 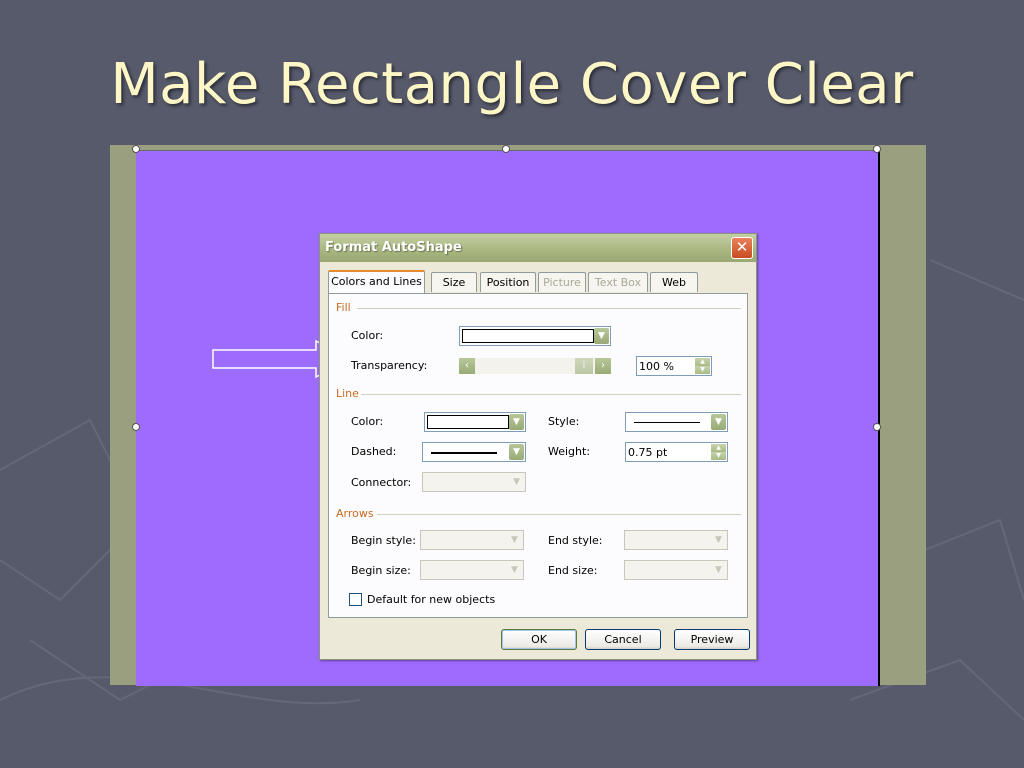 What do you see at coordinates (674, 282) in the screenshot?
I see `tab-web: Web` at bounding box center [674, 282].